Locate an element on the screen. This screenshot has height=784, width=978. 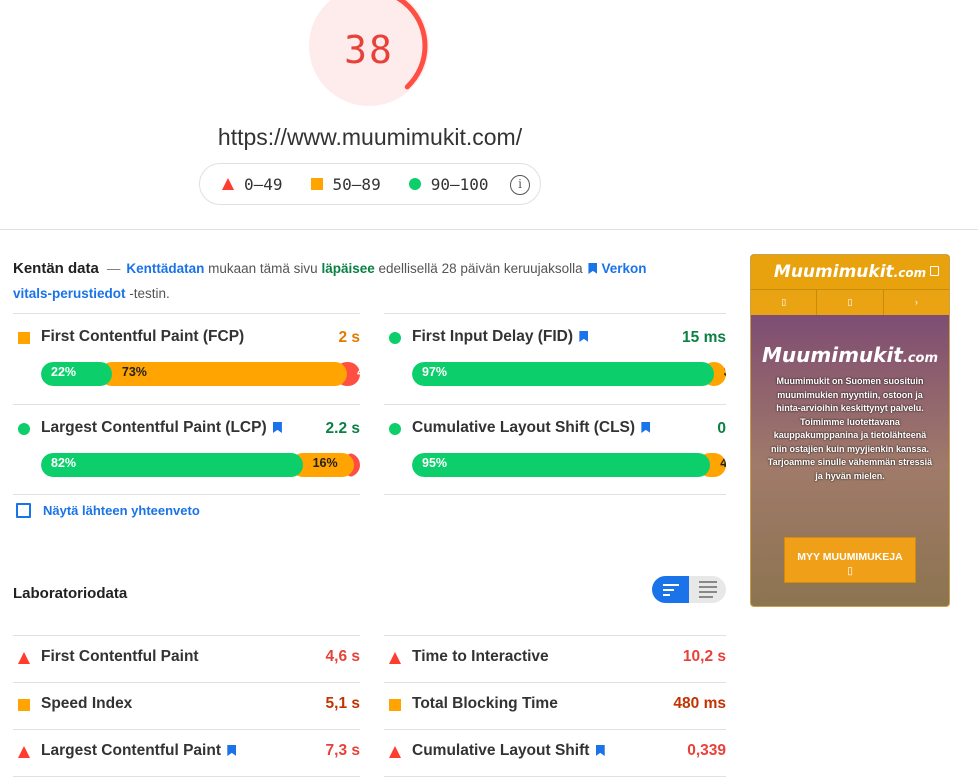
legend-average-label: 50–89 is located at coordinates (356, 184).